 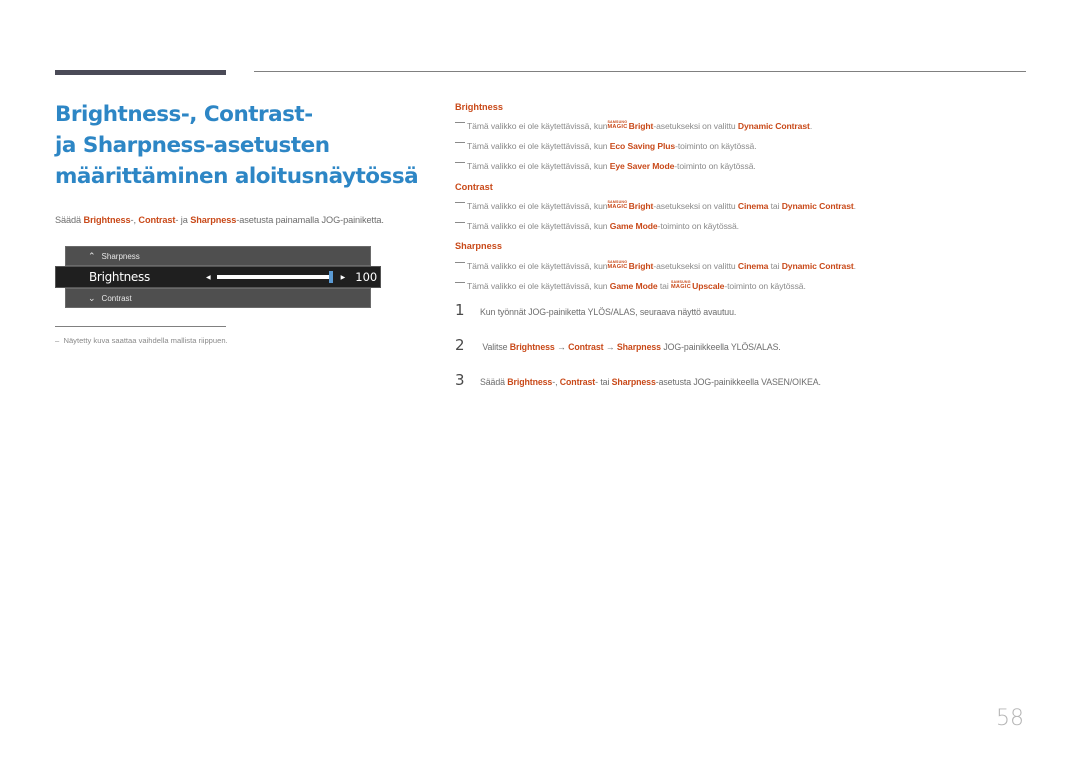 I want to click on footnote-rule, so click(x=140, y=326).